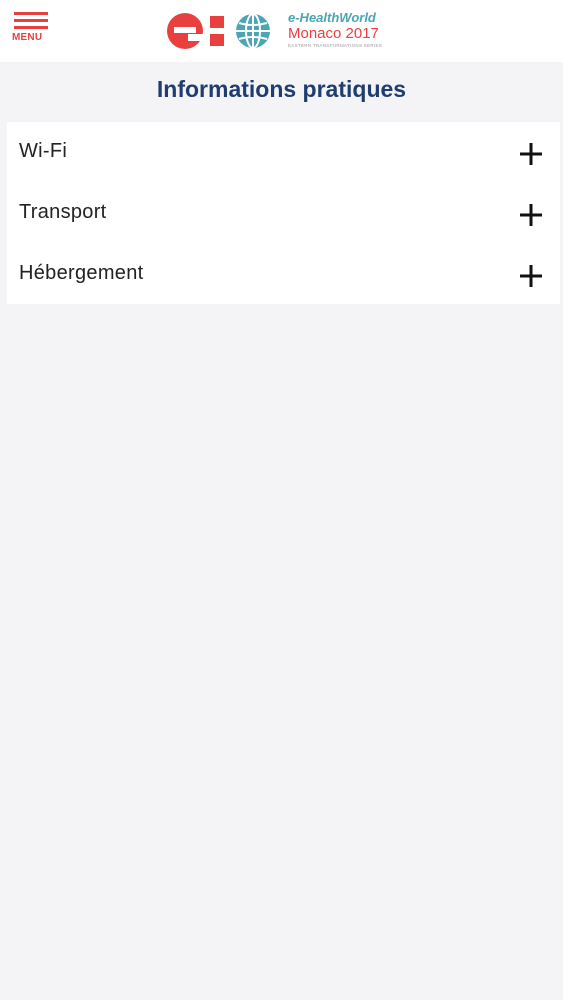 Image resolution: width=563 pixels, height=1000 pixels. I want to click on accordion-item-hebergement: Hébergement, so click(283, 274).